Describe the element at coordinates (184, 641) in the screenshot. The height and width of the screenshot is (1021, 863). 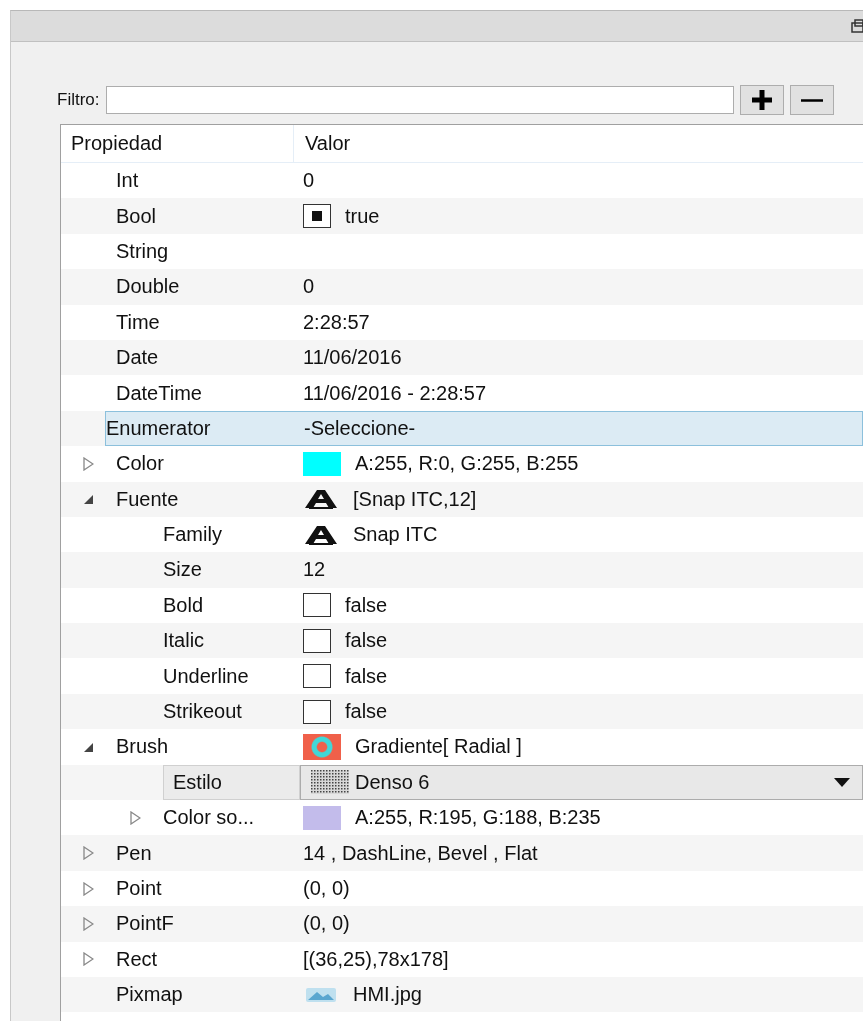
I see `property-name: Italic` at that location.